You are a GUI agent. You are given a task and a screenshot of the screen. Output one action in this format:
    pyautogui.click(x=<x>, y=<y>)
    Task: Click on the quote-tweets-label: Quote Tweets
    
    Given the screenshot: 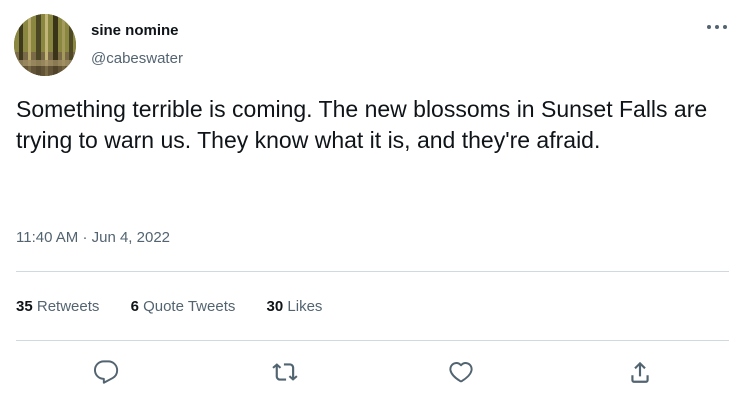 What is the action you would take?
    pyautogui.click(x=189, y=306)
    